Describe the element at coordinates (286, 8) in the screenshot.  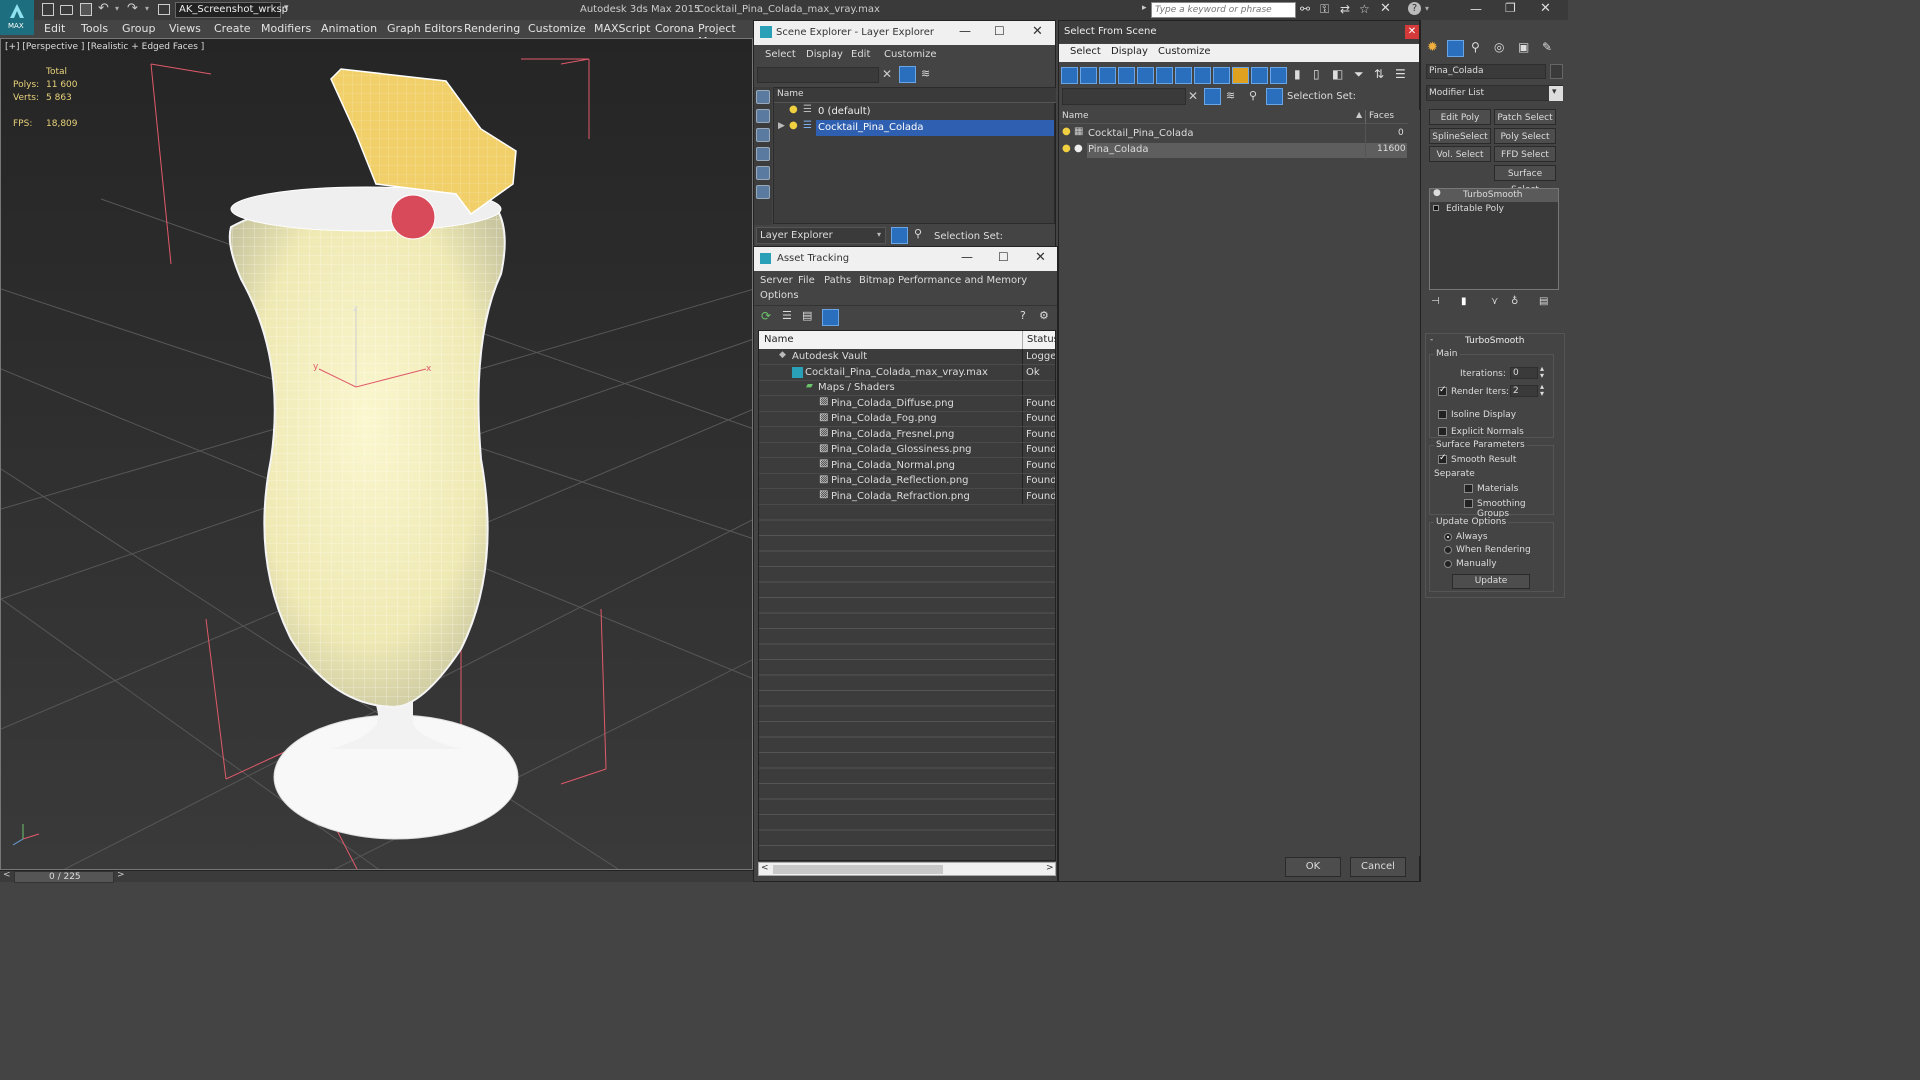
I see `workspace-chevron-icon: ▾` at that location.